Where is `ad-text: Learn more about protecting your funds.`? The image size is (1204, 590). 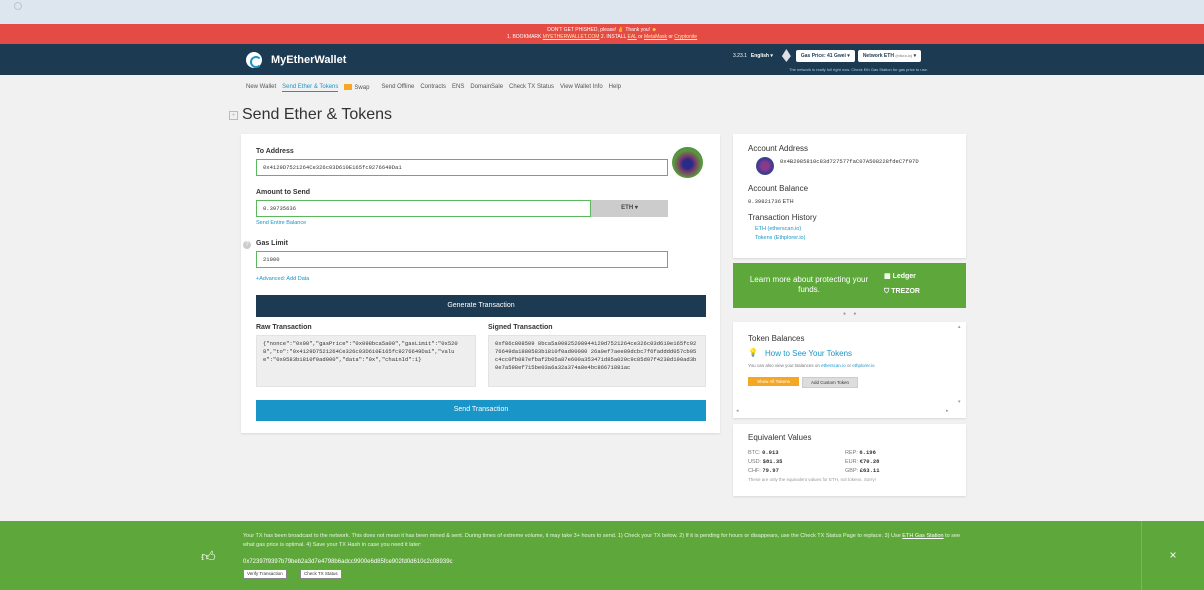 ad-text: Learn more about protecting your funds. is located at coordinates (809, 284).